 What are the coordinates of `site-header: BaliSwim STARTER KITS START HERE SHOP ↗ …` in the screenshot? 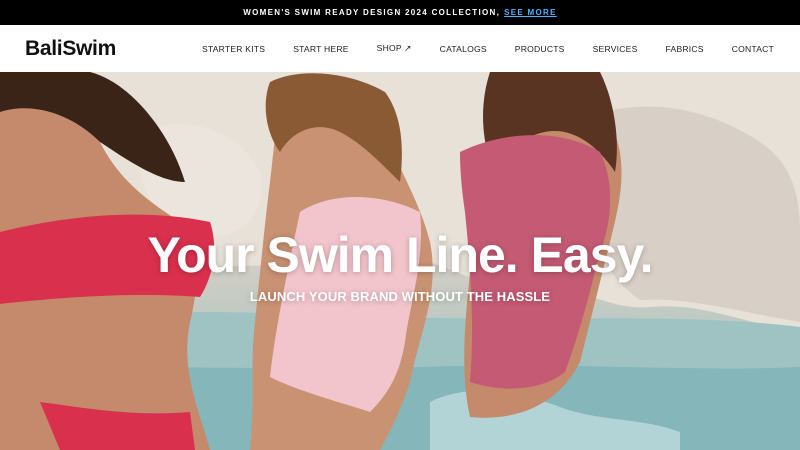 It's located at (400, 48).